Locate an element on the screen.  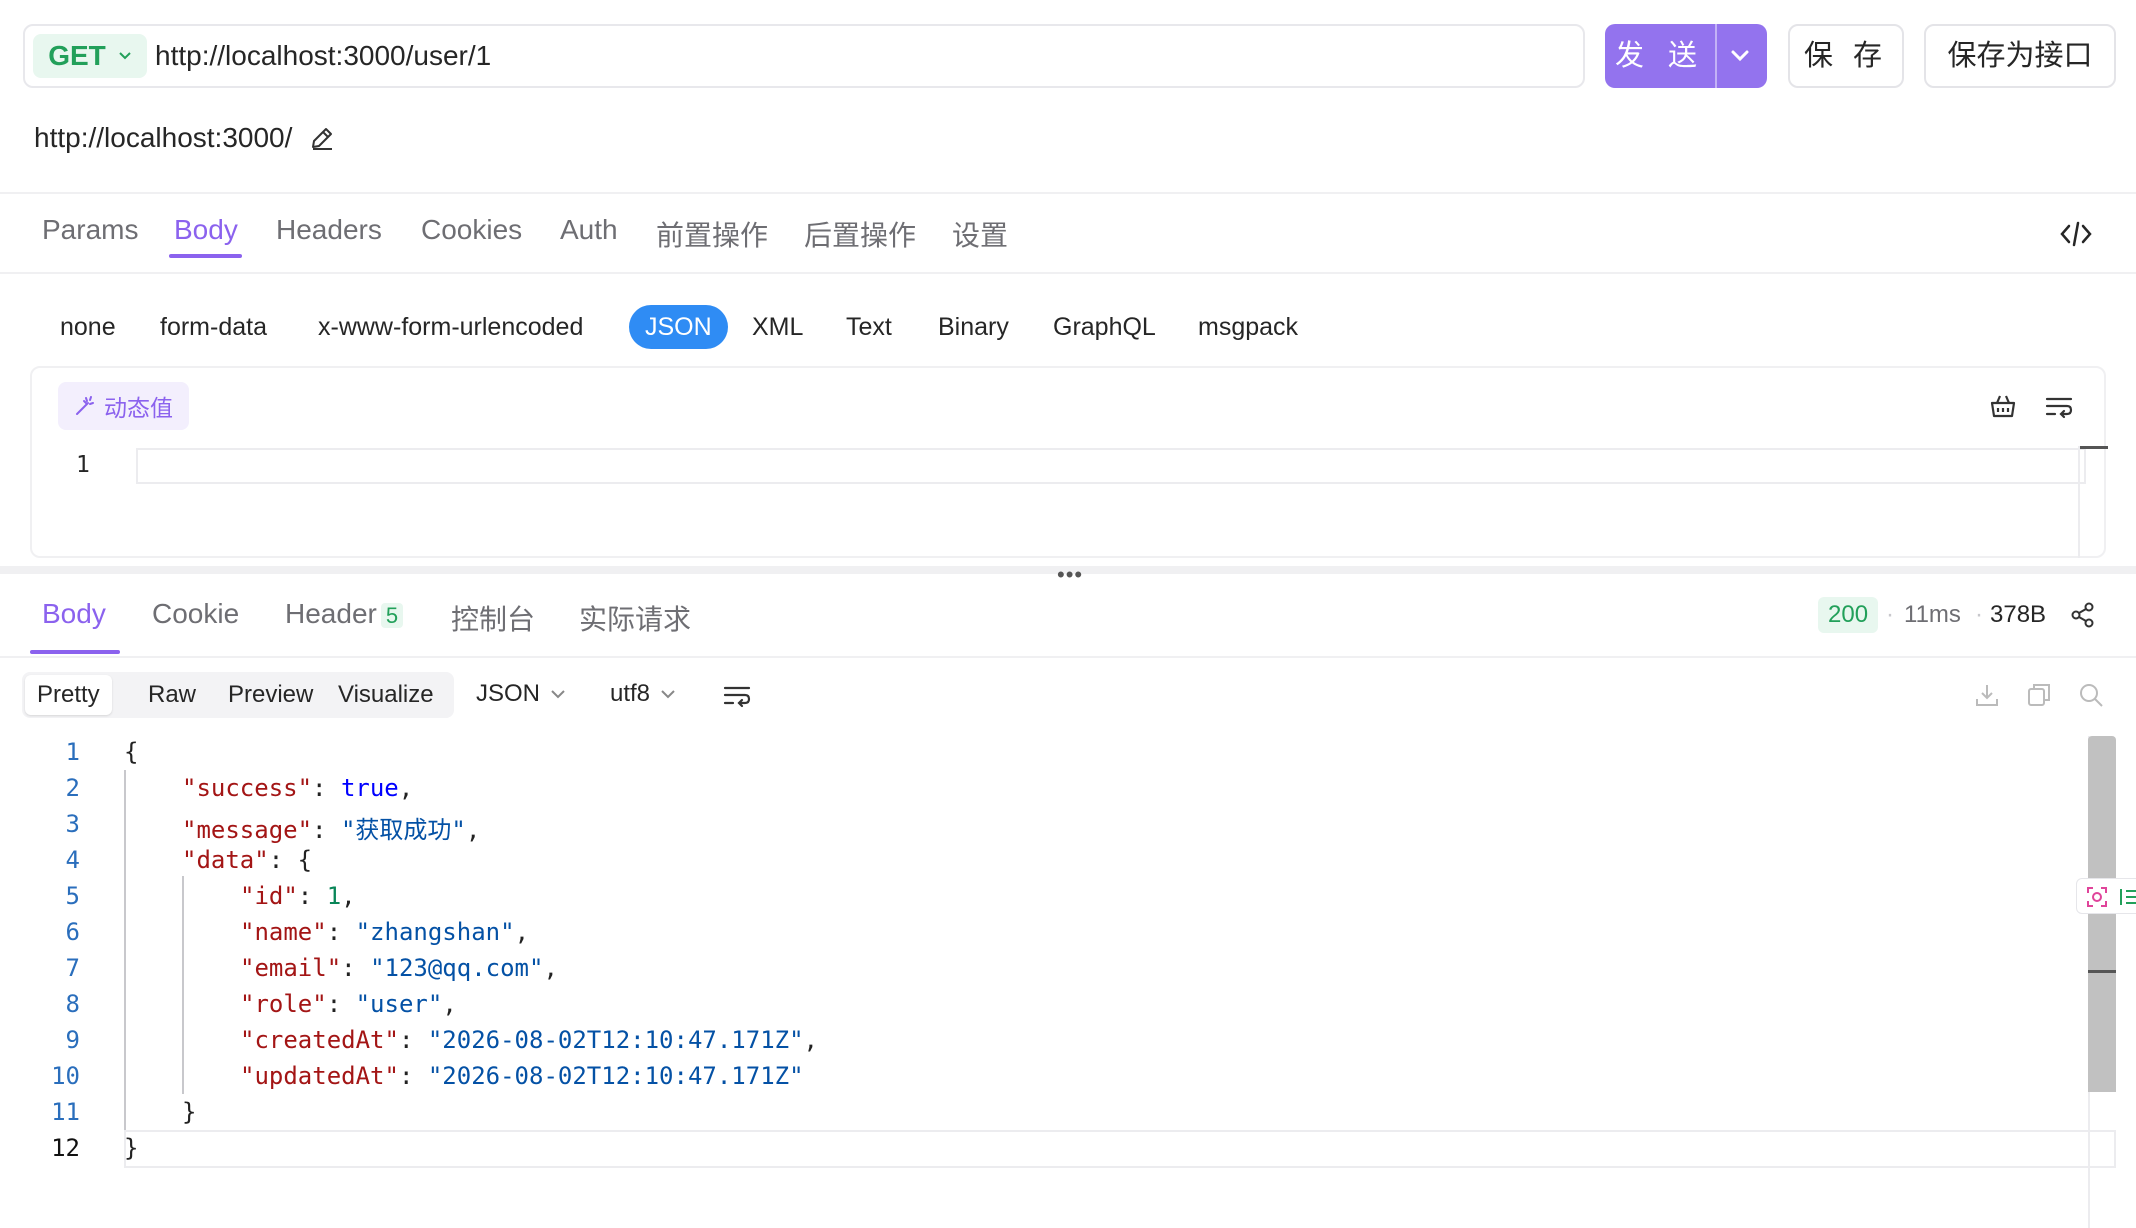
magic-wand-icon is located at coordinates (85, 406).